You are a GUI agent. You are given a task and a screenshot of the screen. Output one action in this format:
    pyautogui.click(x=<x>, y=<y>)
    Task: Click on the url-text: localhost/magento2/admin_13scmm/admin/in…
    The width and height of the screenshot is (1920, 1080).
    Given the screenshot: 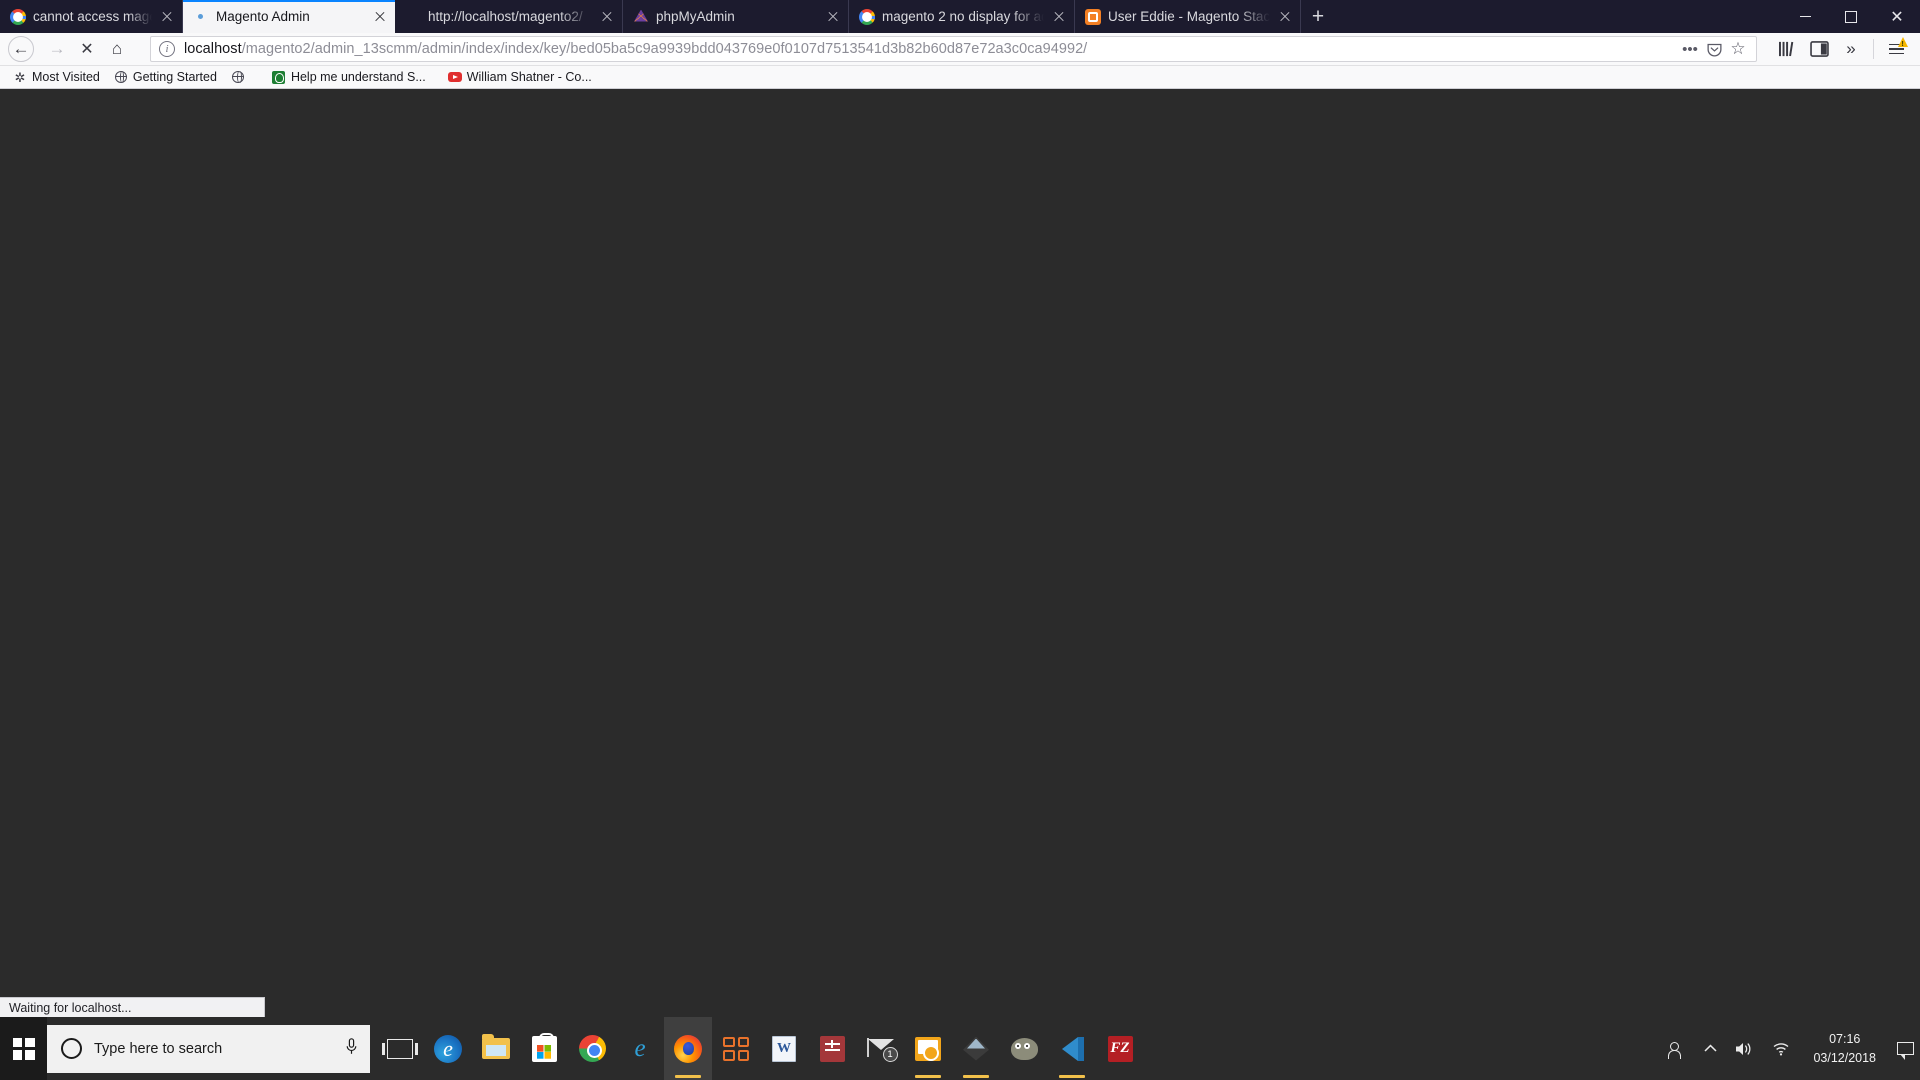 What is the action you would take?
    pyautogui.click(x=931, y=49)
    